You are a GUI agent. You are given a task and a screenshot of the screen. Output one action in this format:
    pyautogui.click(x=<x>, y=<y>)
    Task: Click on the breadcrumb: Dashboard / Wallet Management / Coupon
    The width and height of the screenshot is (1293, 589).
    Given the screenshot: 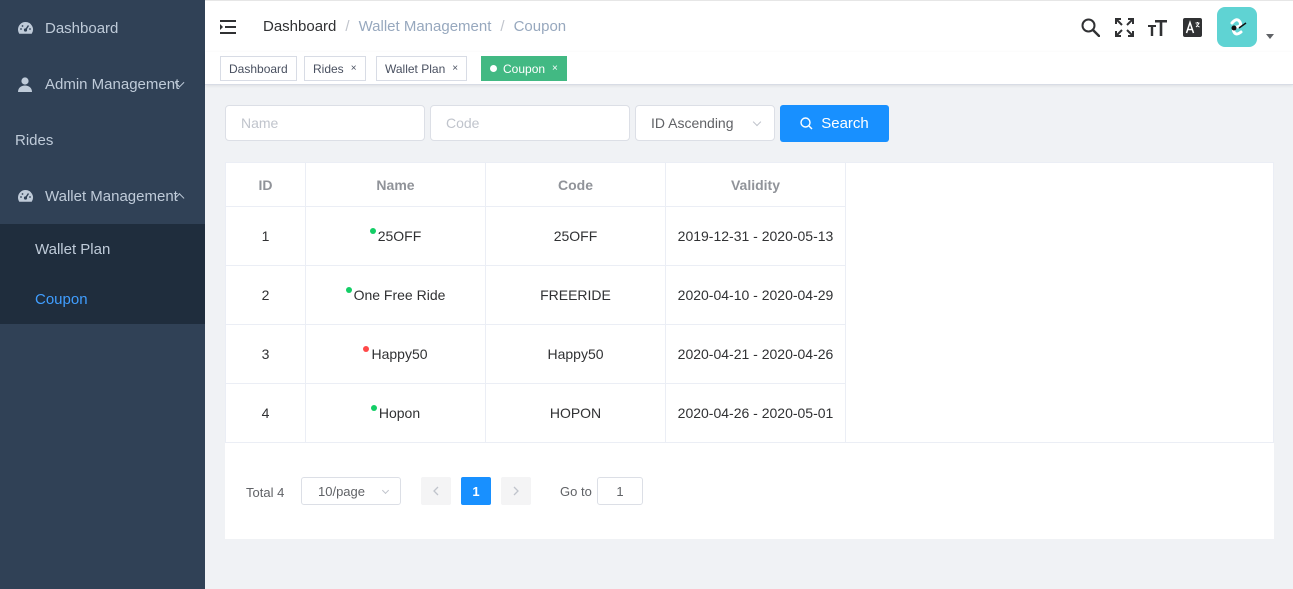 What is the action you would take?
    pyautogui.click(x=414, y=26)
    